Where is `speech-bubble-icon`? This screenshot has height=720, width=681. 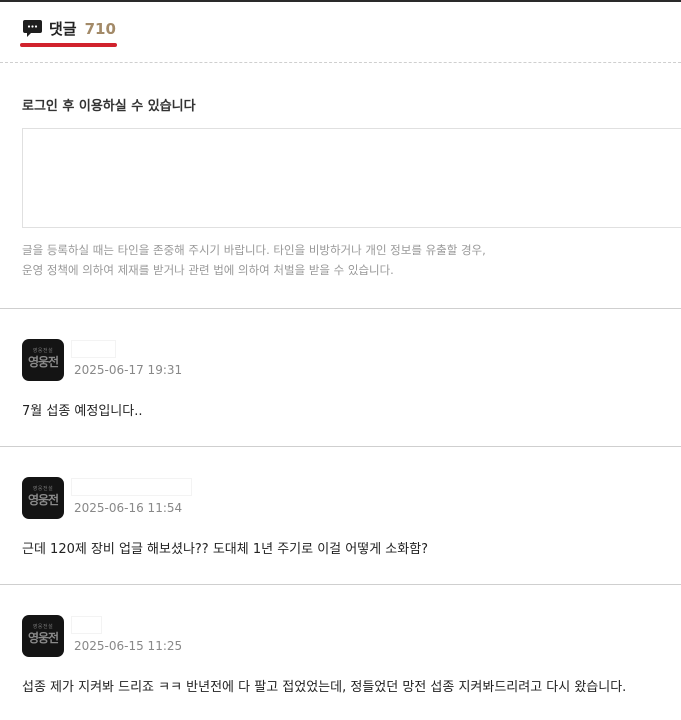
speech-bubble-icon is located at coordinates (32, 29).